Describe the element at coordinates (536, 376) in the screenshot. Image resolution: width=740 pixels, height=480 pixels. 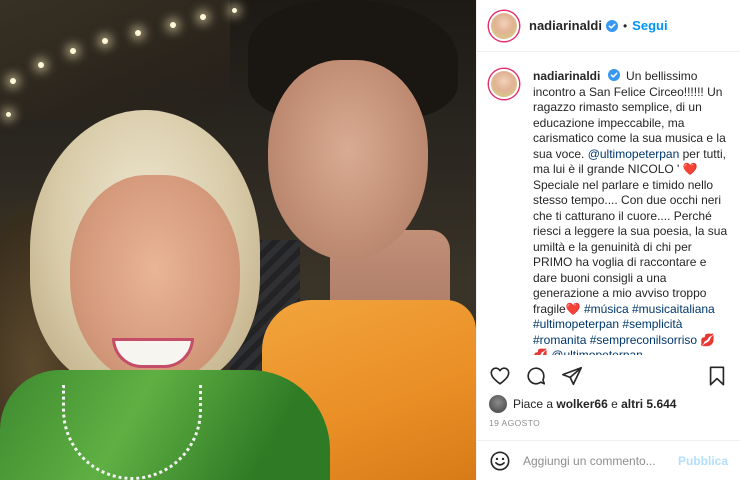
I see `comment-icon` at that location.